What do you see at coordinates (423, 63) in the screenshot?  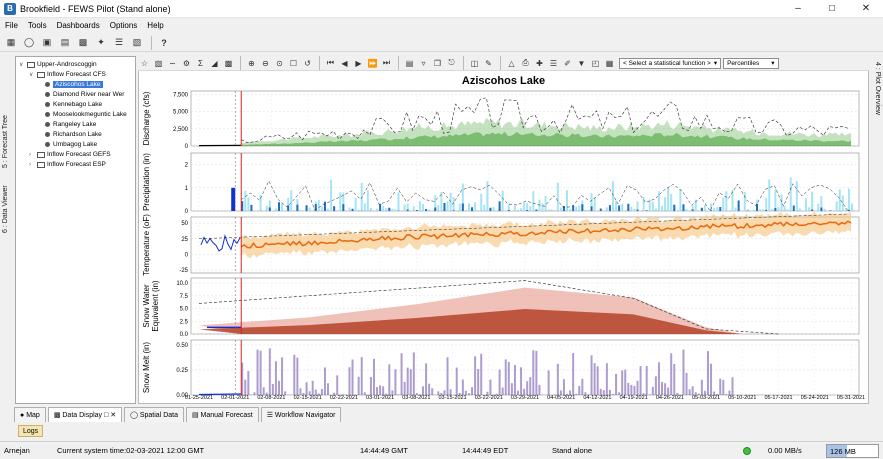 I see `filter-icon: ▿` at bounding box center [423, 63].